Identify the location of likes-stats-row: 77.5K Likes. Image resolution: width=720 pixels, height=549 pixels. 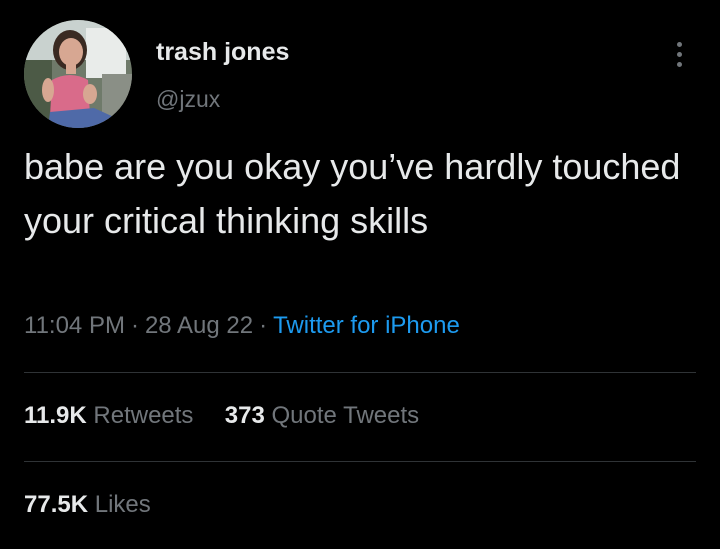
(87, 505).